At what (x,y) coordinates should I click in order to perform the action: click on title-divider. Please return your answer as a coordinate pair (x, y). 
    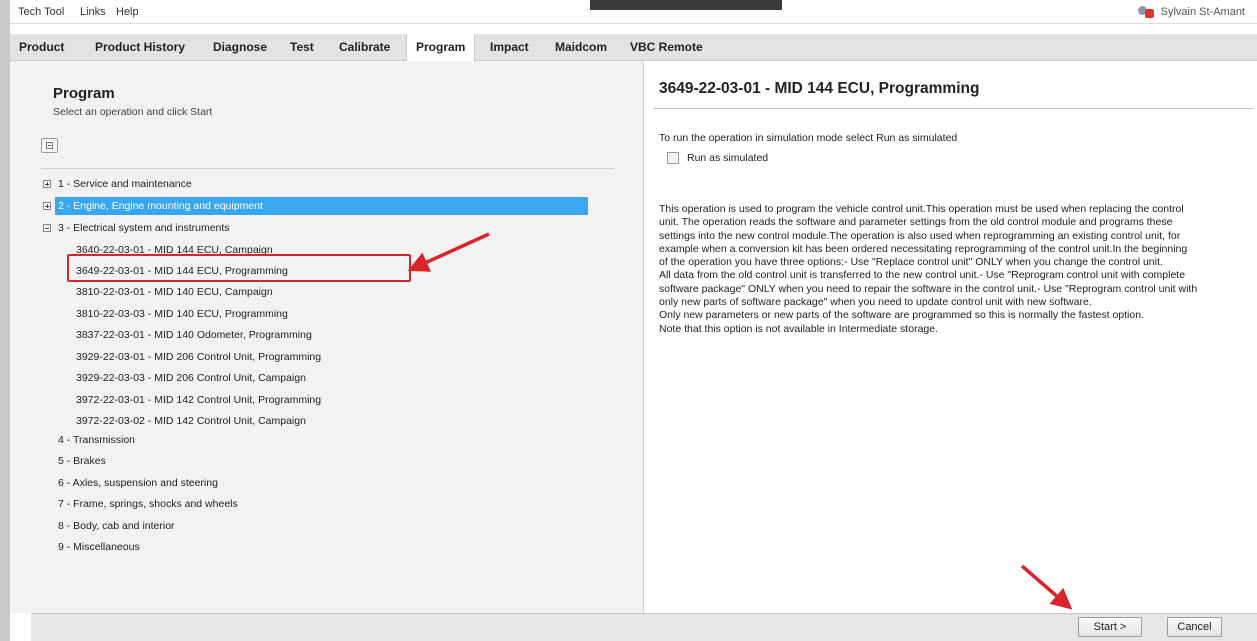
    Looking at the image, I should click on (953, 108).